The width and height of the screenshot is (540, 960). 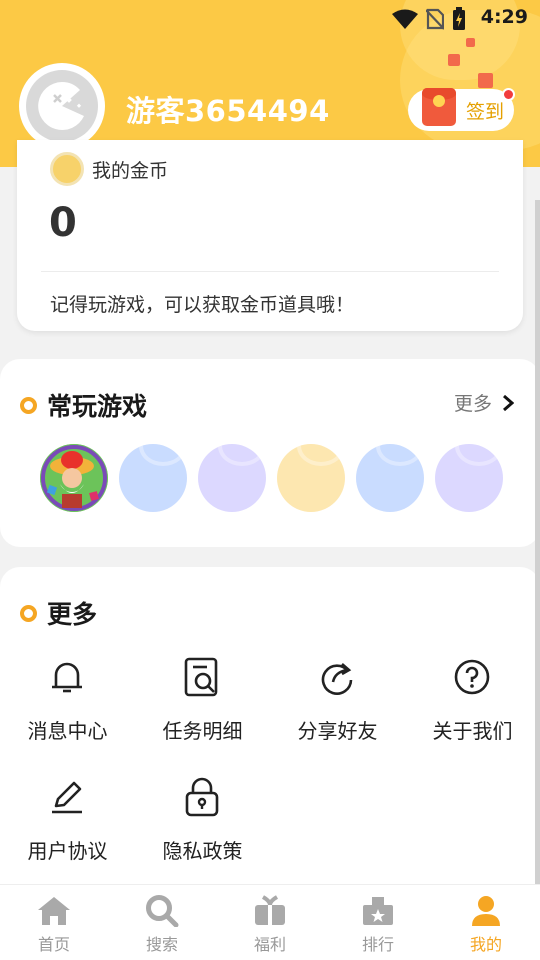 I want to click on tab-label: 我的, so click(x=485, y=944).